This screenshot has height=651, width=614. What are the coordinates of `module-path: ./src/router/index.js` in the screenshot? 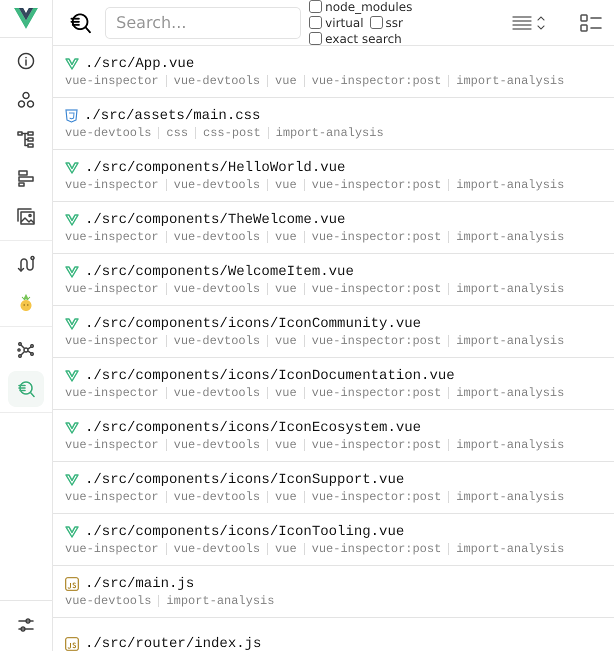 It's located at (173, 643).